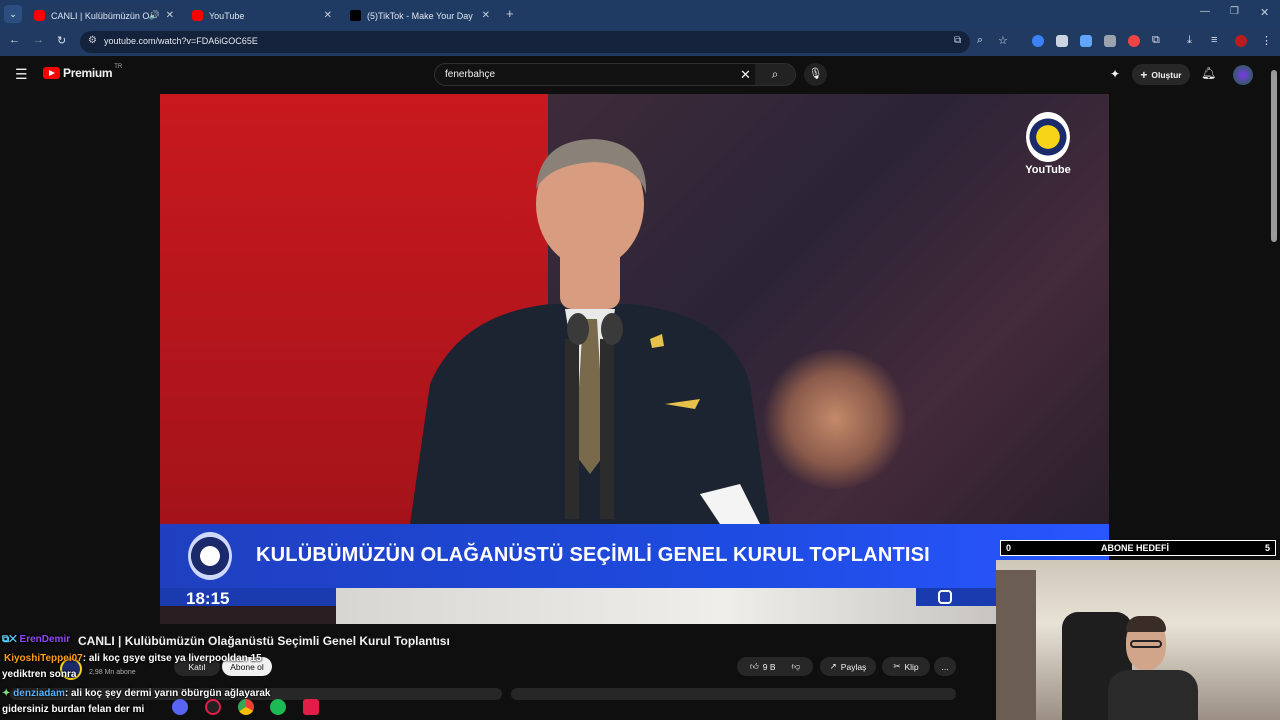 The image size is (1280, 720). I want to click on like-count: 9 B, so click(769, 666).